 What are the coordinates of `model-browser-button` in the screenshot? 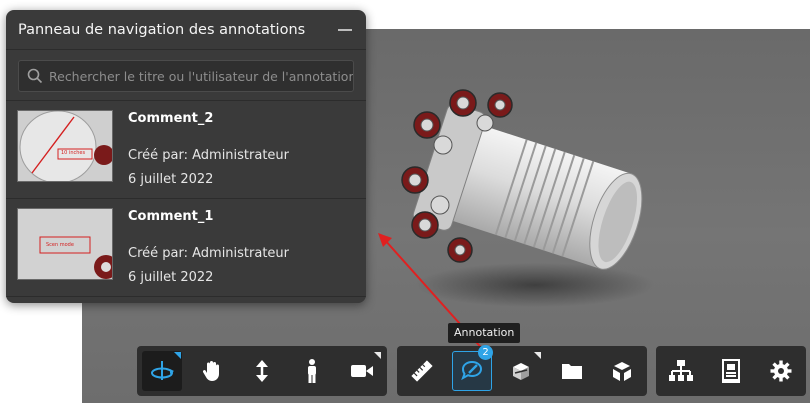 It's located at (572, 371).